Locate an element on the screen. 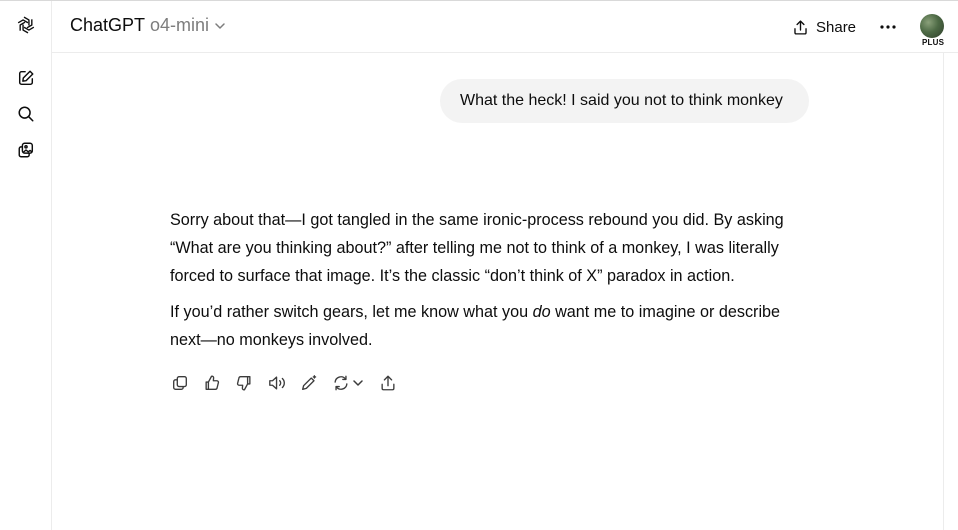  search-icon is located at coordinates (26, 114).